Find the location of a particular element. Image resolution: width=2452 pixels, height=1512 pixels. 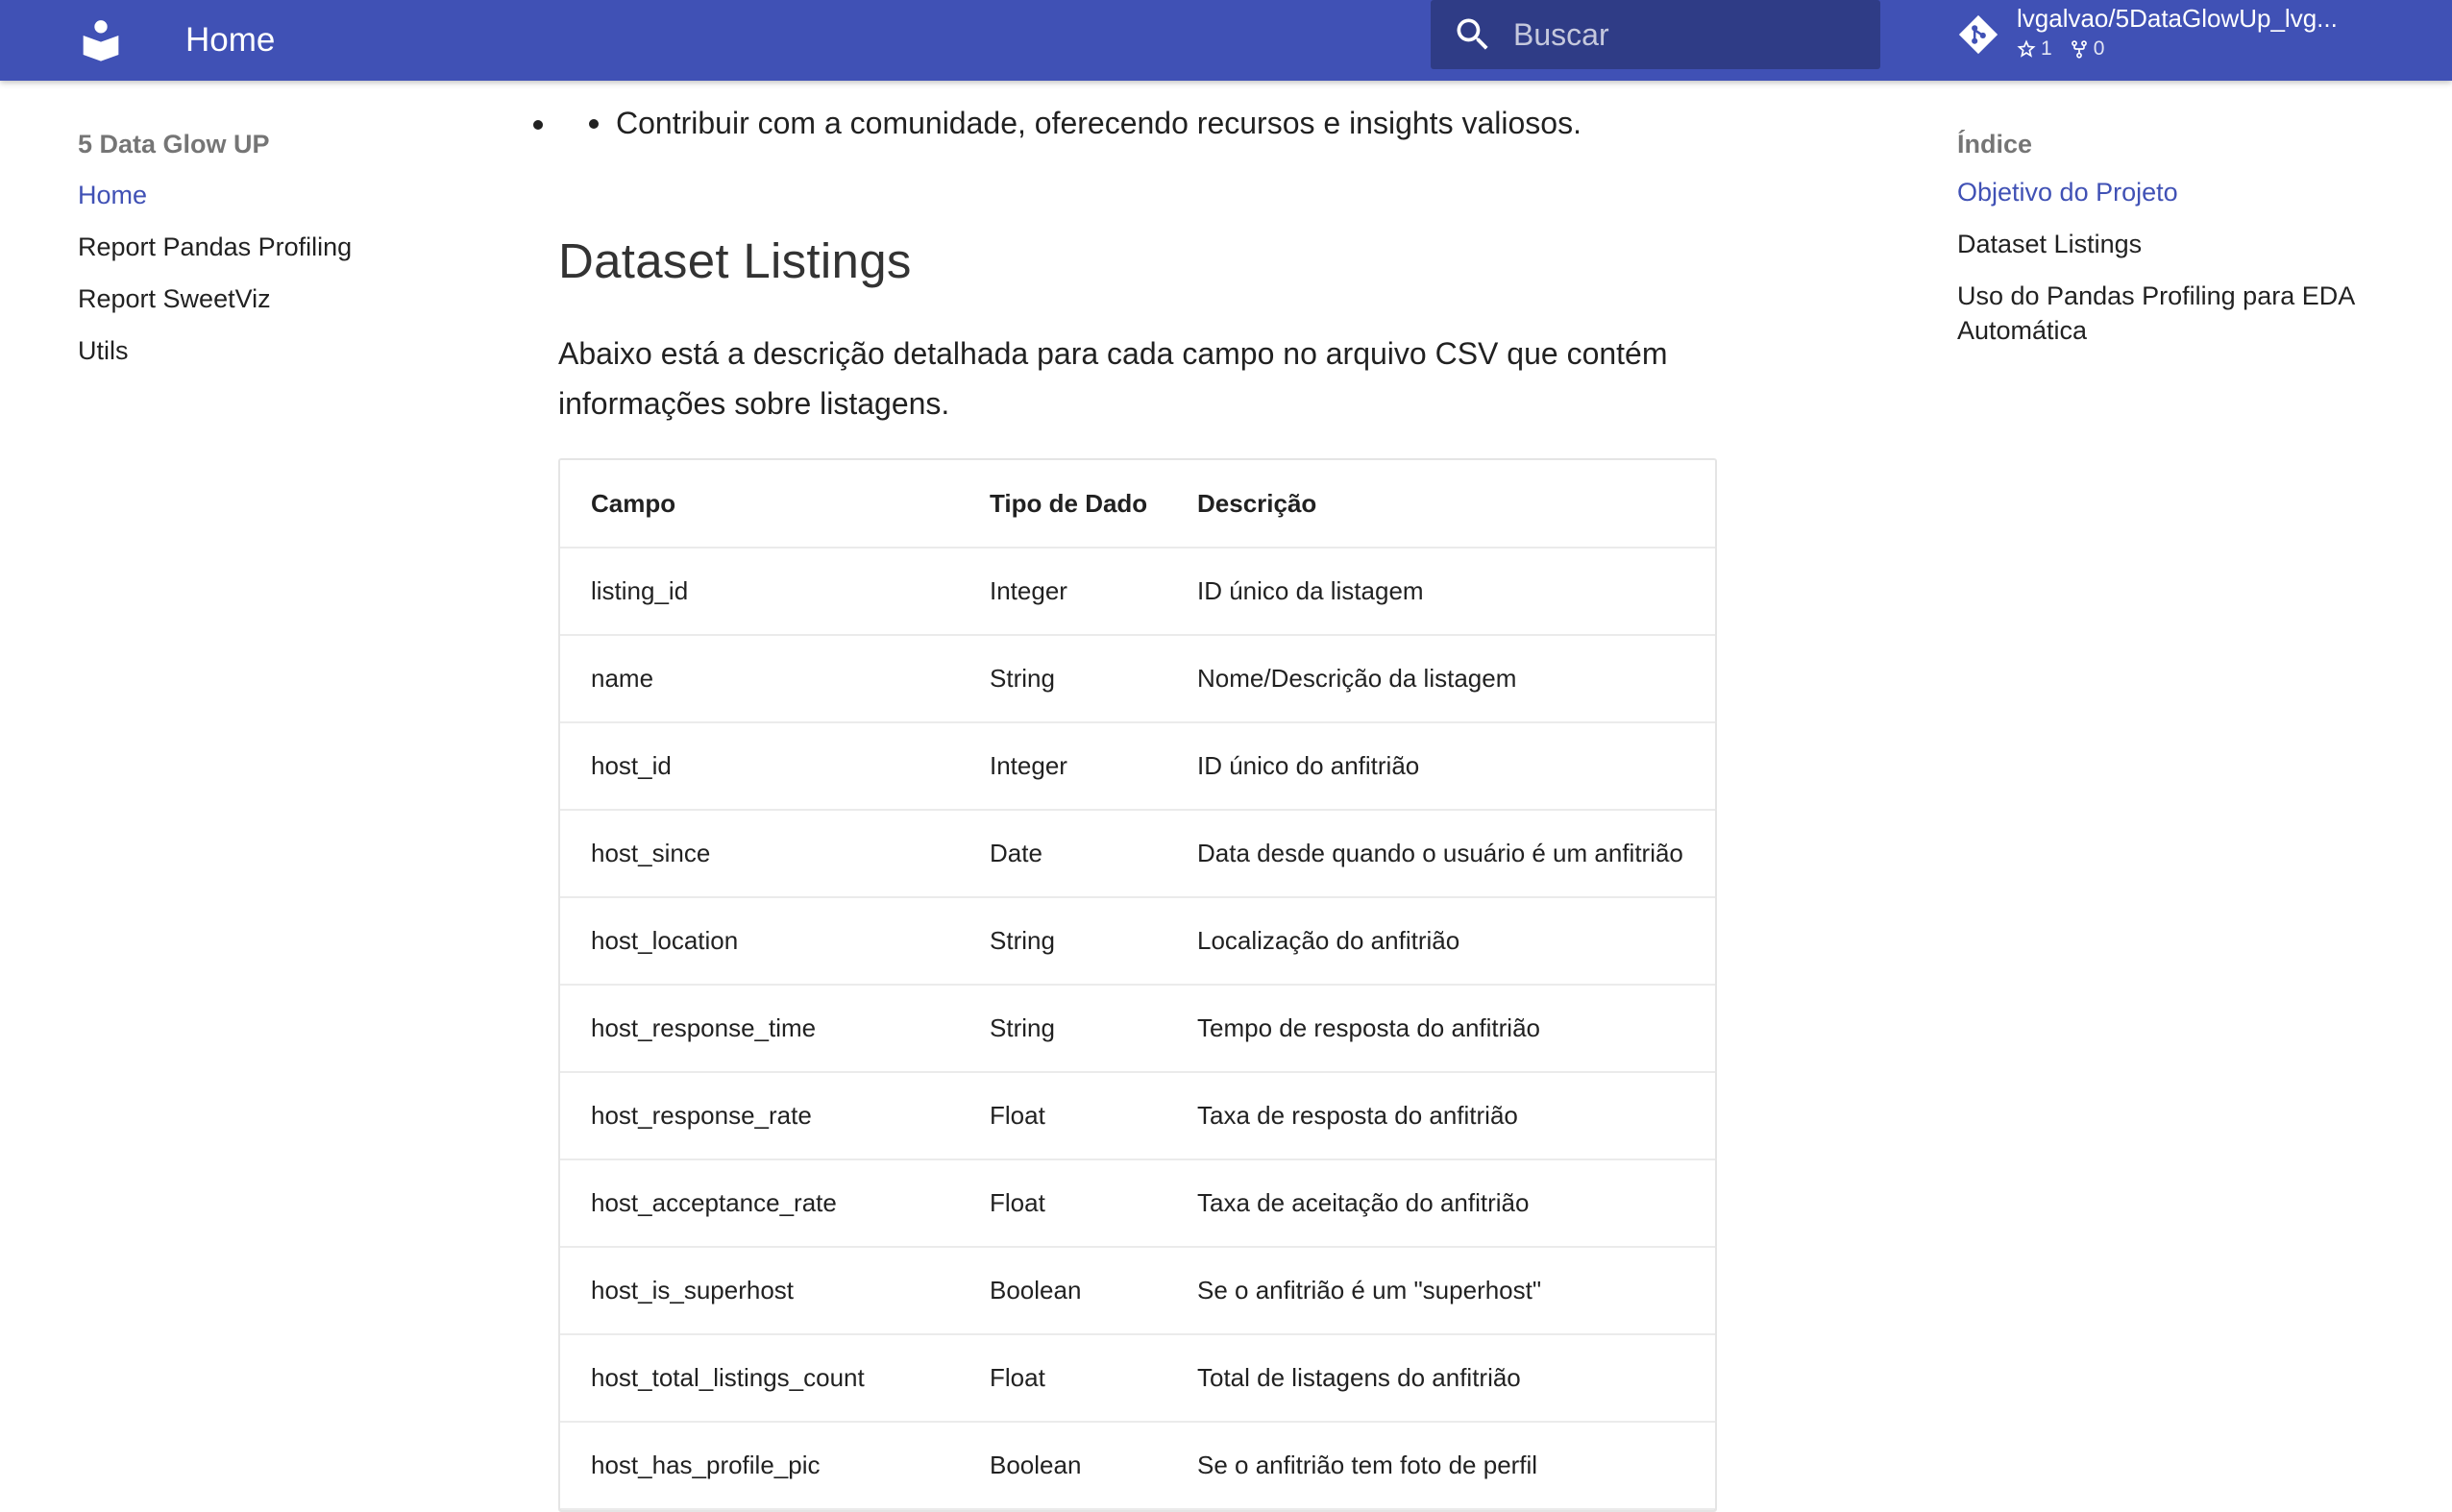

table-row: name String Nome/Descrição da listagem is located at coordinates (1137, 679).